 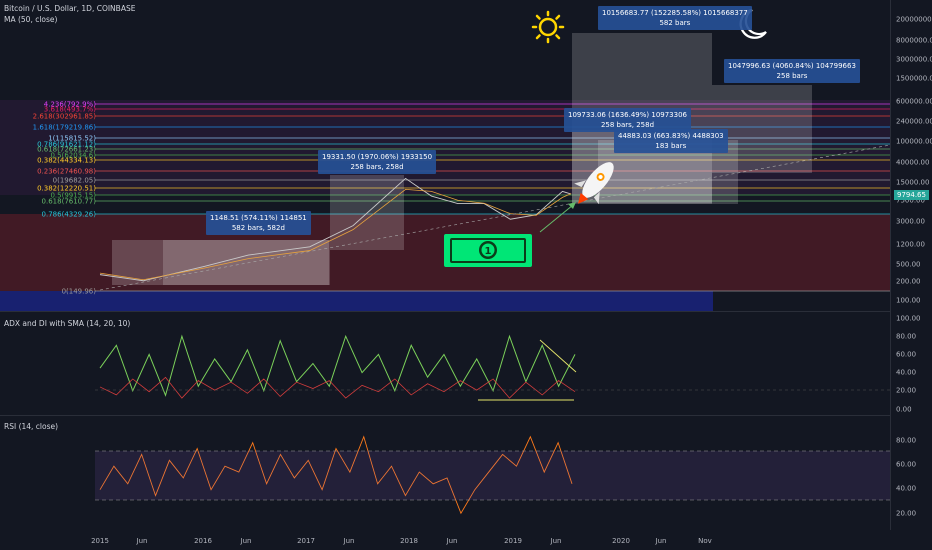 I want to click on price-tick-label: 1500000.00, so click(x=914, y=79).